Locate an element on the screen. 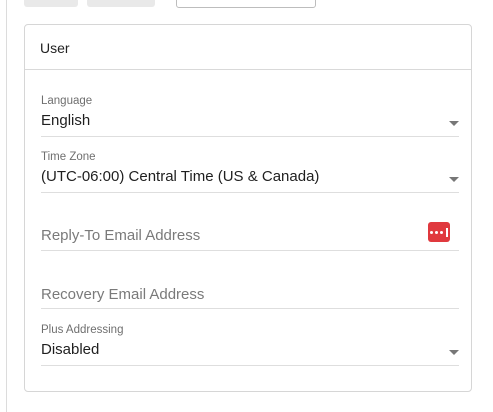  card-title: User is located at coordinates (55, 48).